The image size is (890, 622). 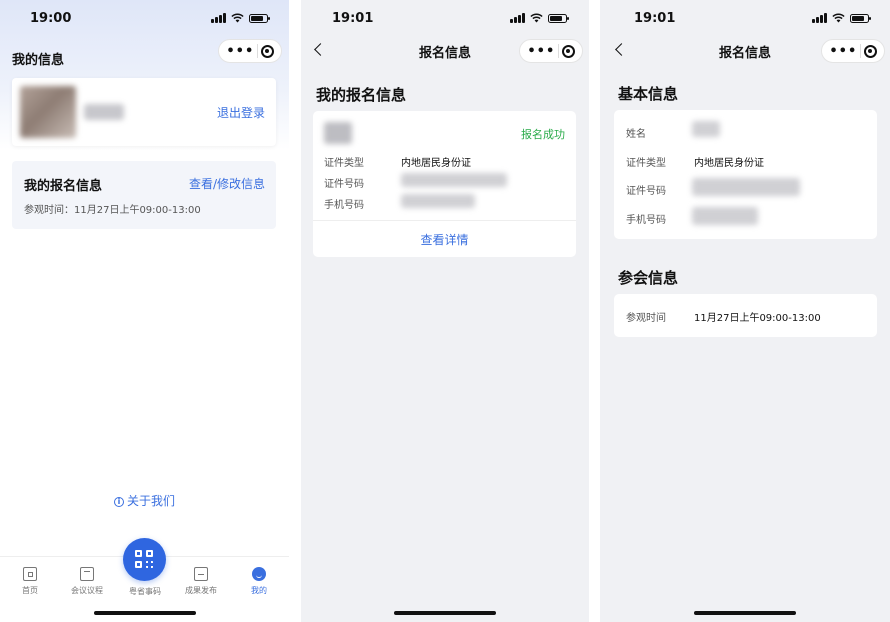 What do you see at coordinates (51, 18) in the screenshot?
I see `status-time: 19:00` at bounding box center [51, 18].